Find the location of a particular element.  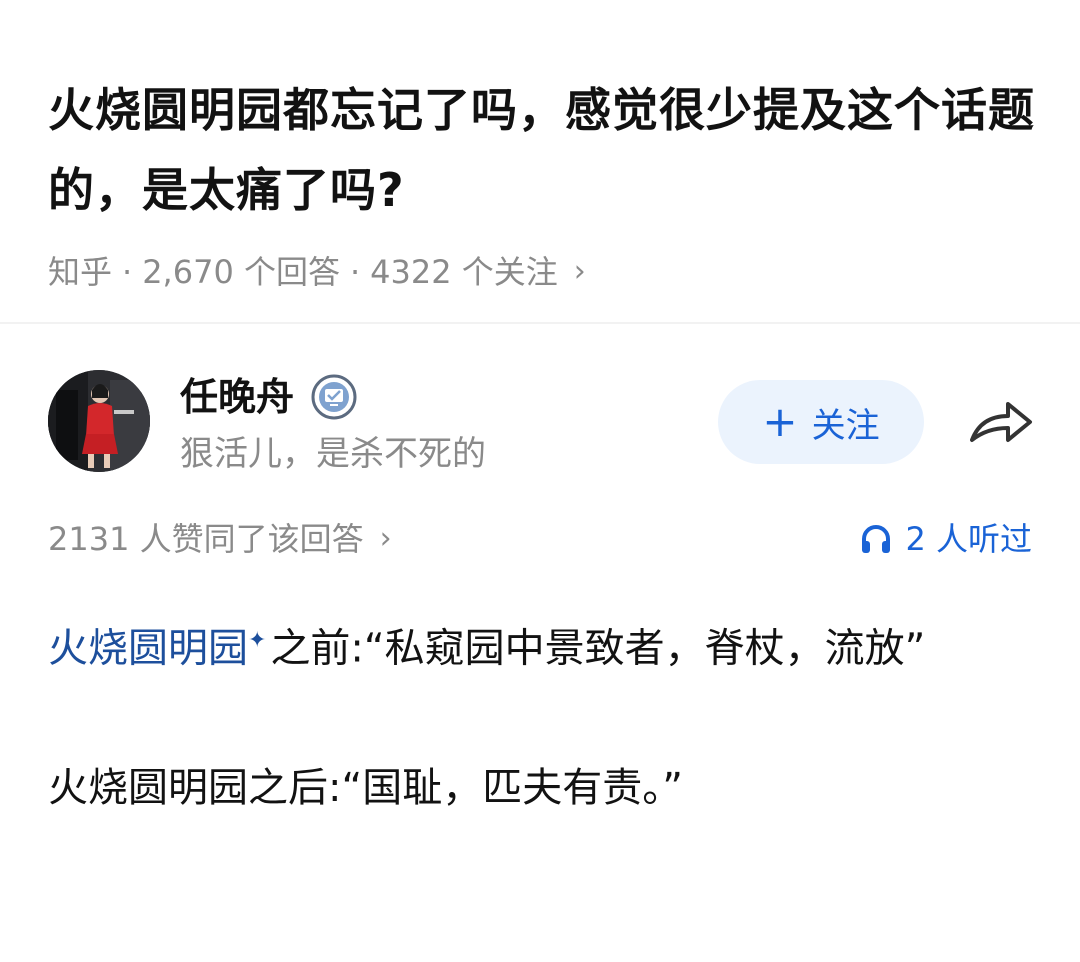

likes-count: 2131 人赞同了该回答 is located at coordinates (206, 539).